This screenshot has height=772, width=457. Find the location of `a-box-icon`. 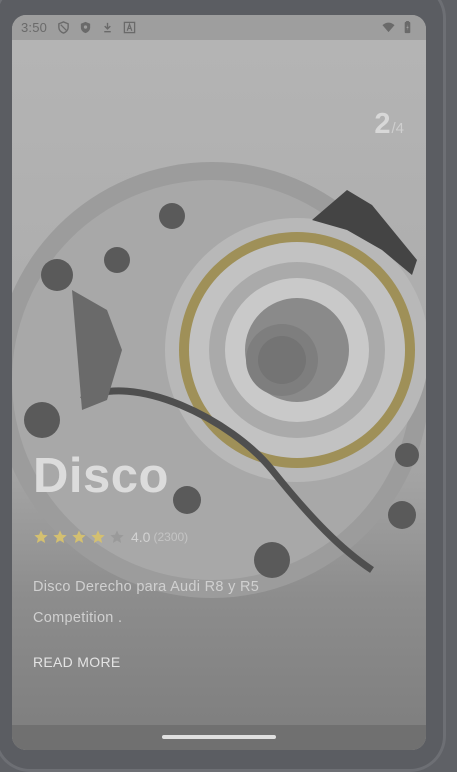

a-box-icon is located at coordinates (129, 27).